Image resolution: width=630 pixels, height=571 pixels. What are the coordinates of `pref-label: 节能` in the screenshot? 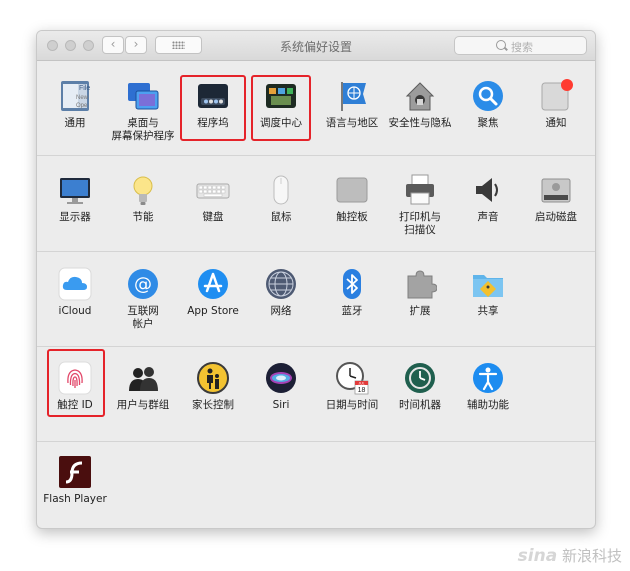 It's located at (143, 217).